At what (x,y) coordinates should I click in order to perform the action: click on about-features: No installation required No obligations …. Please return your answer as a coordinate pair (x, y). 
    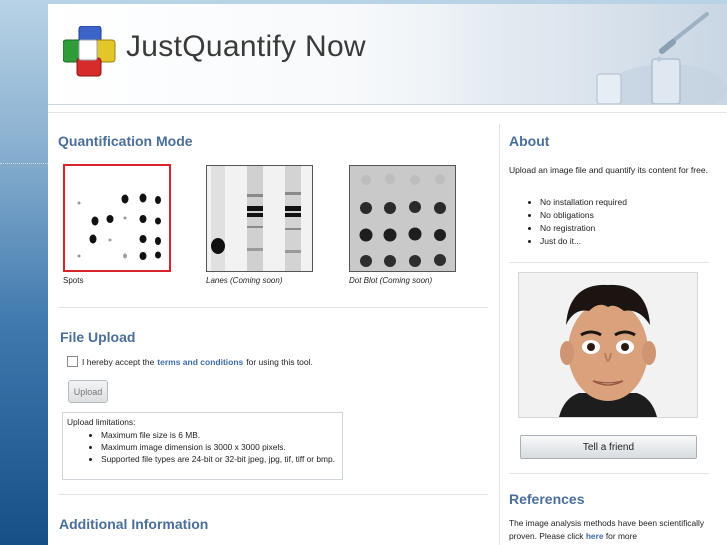
    Looking at the image, I should click on (568, 222).